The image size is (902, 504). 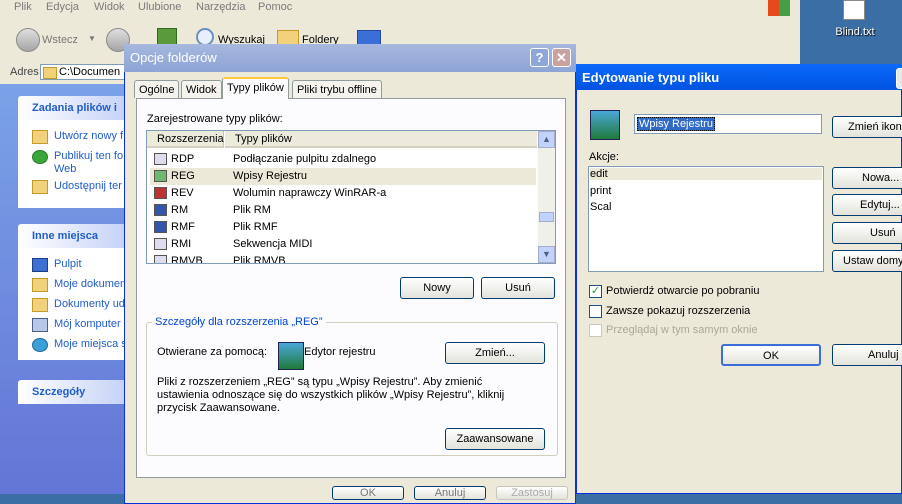 What do you see at coordinates (518, 288) in the screenshot?
I see `delete-type-button: Usuń` at bounding box center [518, 288].